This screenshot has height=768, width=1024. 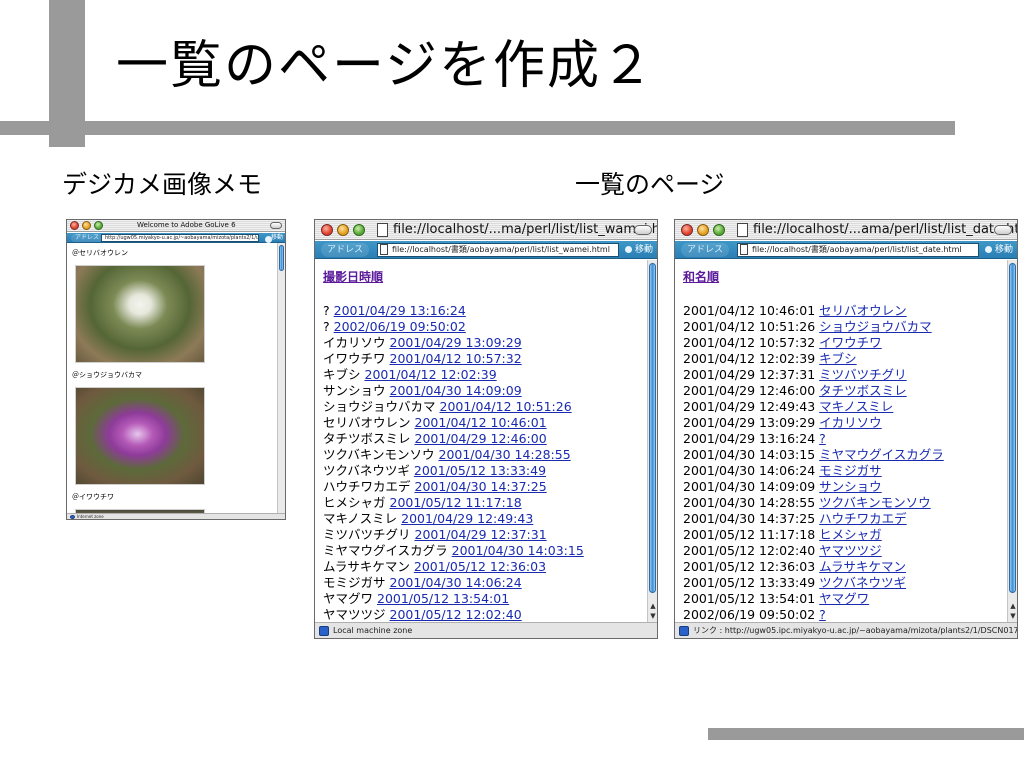 What do you see at coordinates (281, 378) in the screenshot?
I see `golive-scrollbar` at bounding box center [281, 378].